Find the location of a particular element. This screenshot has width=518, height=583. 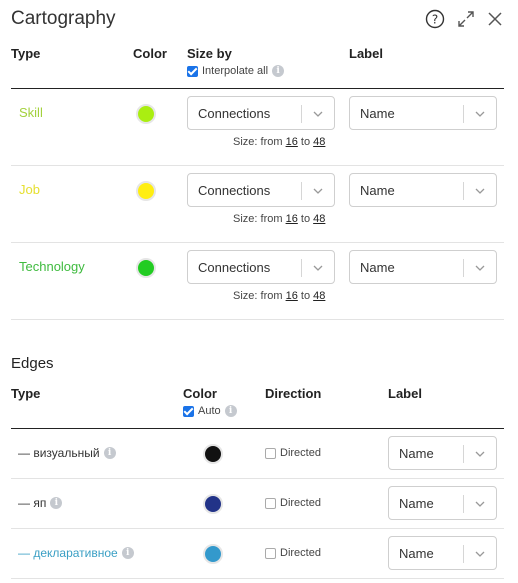

nodes-size-by-header: Size by is located at coordinates (209, 53).